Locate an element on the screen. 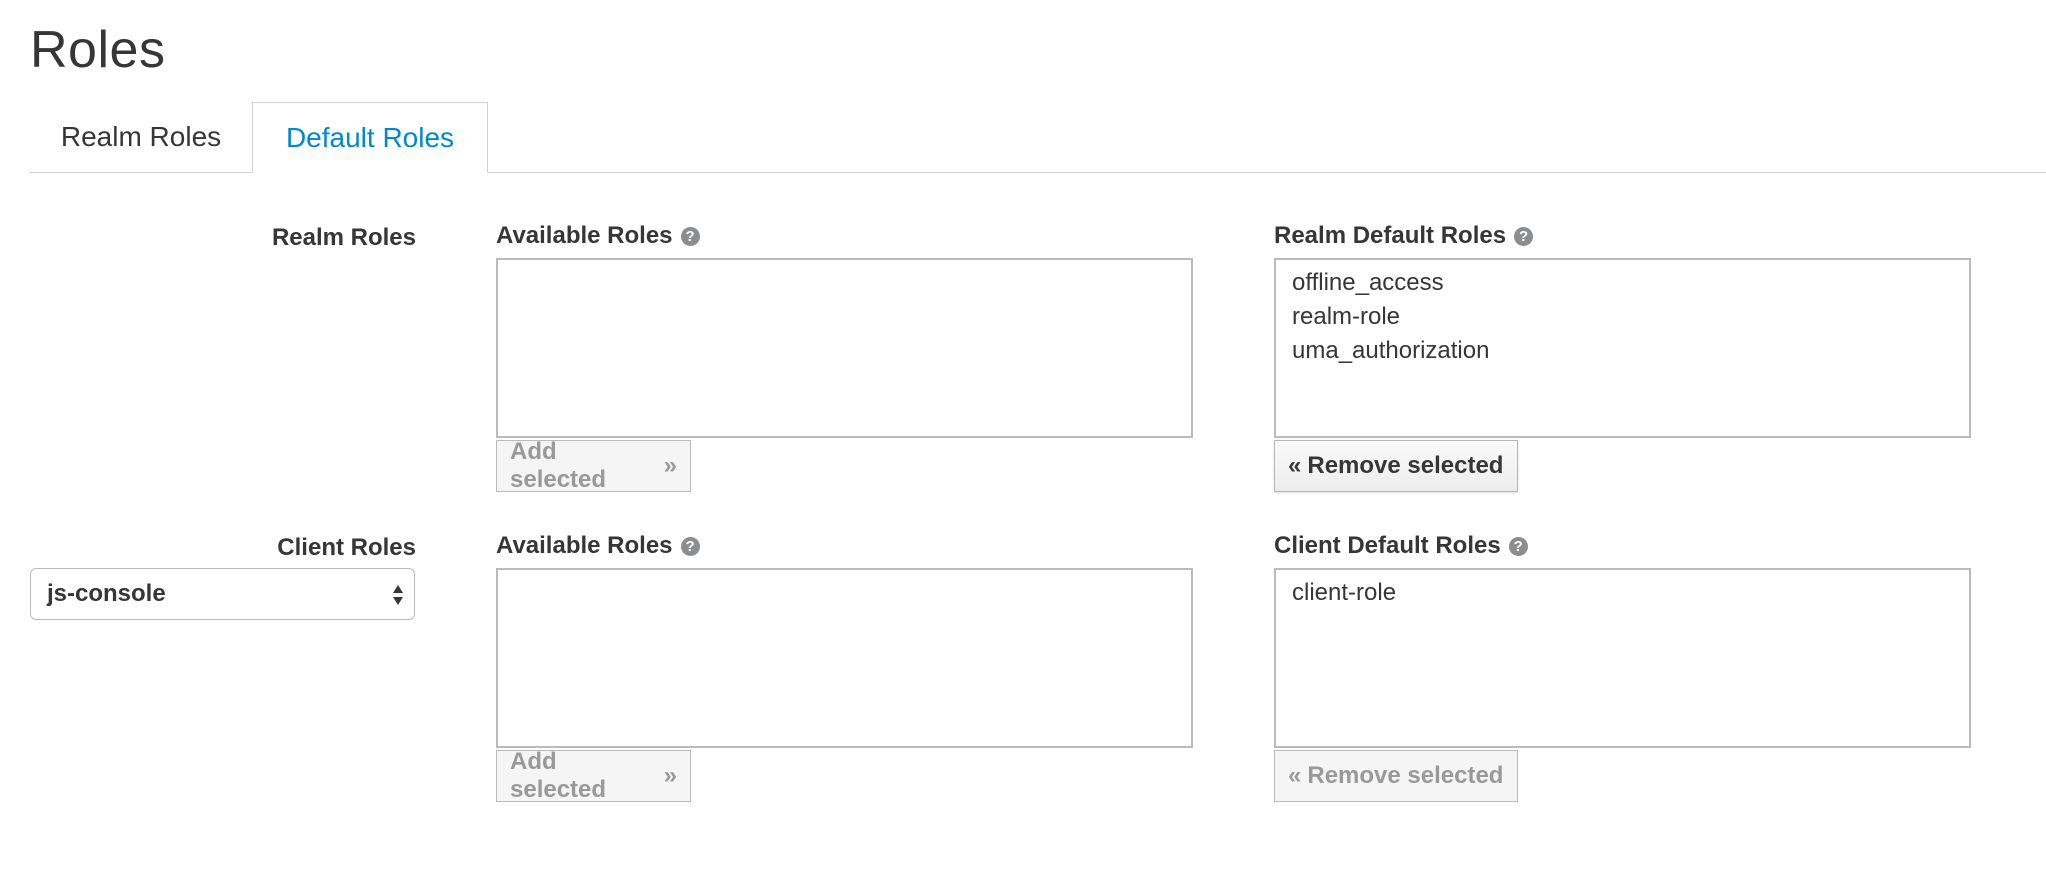 The image size is (2046, 874). realm-default-roles-label: Realm Default Roles is located at coordinates (1390, 235).